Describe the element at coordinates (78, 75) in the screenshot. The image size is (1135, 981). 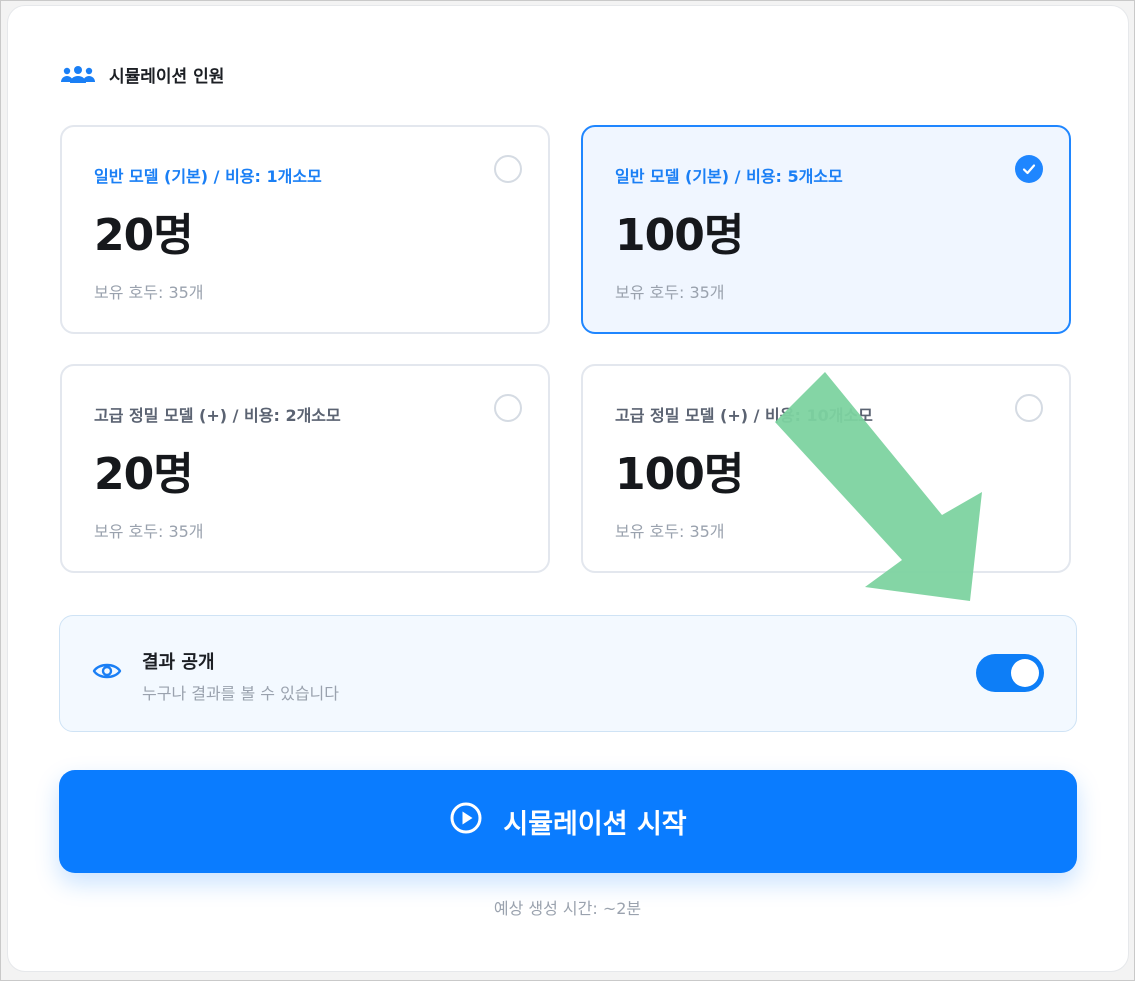
I see `users-icon` at that location.